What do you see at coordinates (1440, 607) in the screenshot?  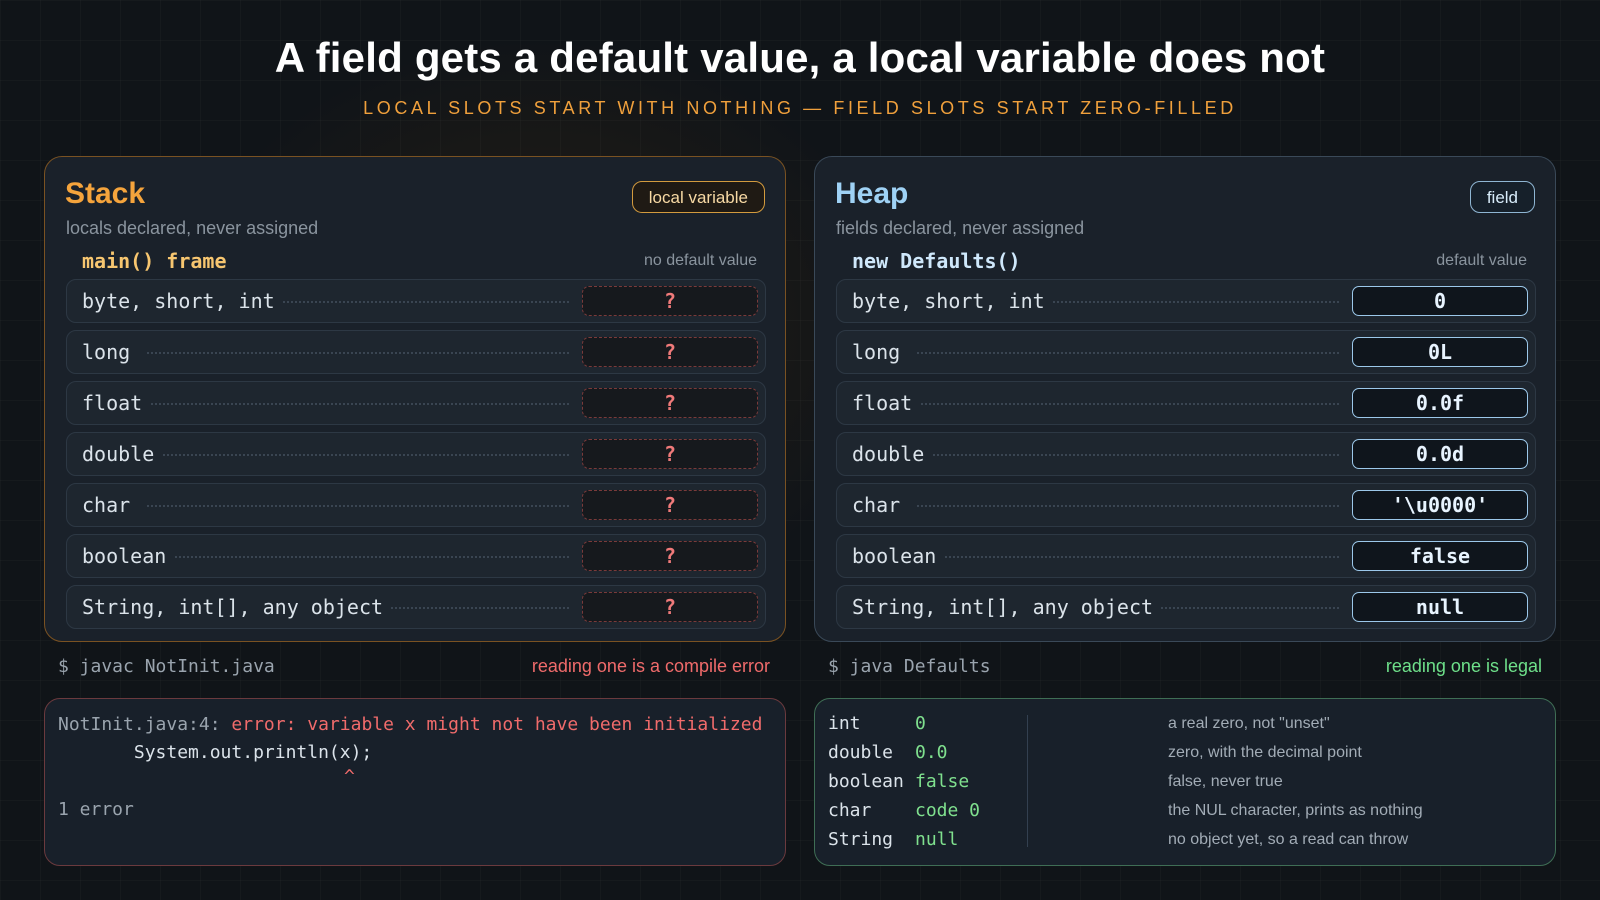 I see `default-value: null` at bounding box center [1440, 607].